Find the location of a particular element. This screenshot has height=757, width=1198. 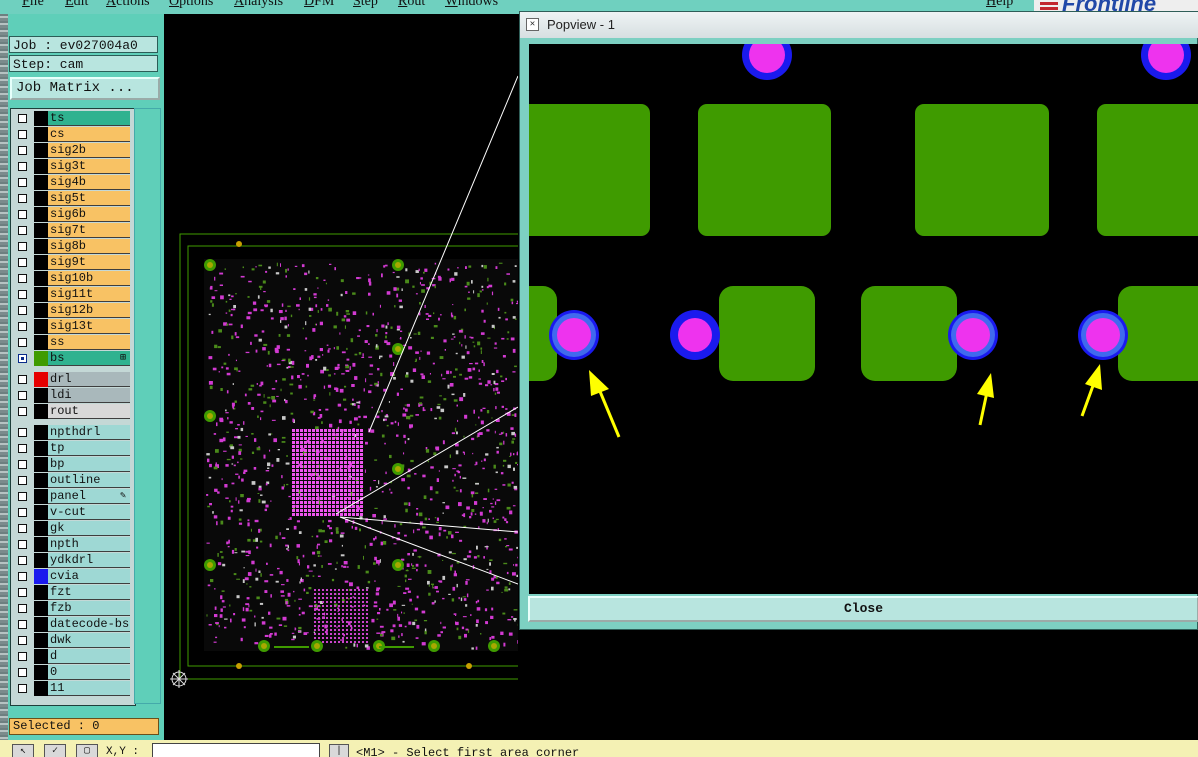

layer-row-ldi: ldi is located at coordinates (73, 395).